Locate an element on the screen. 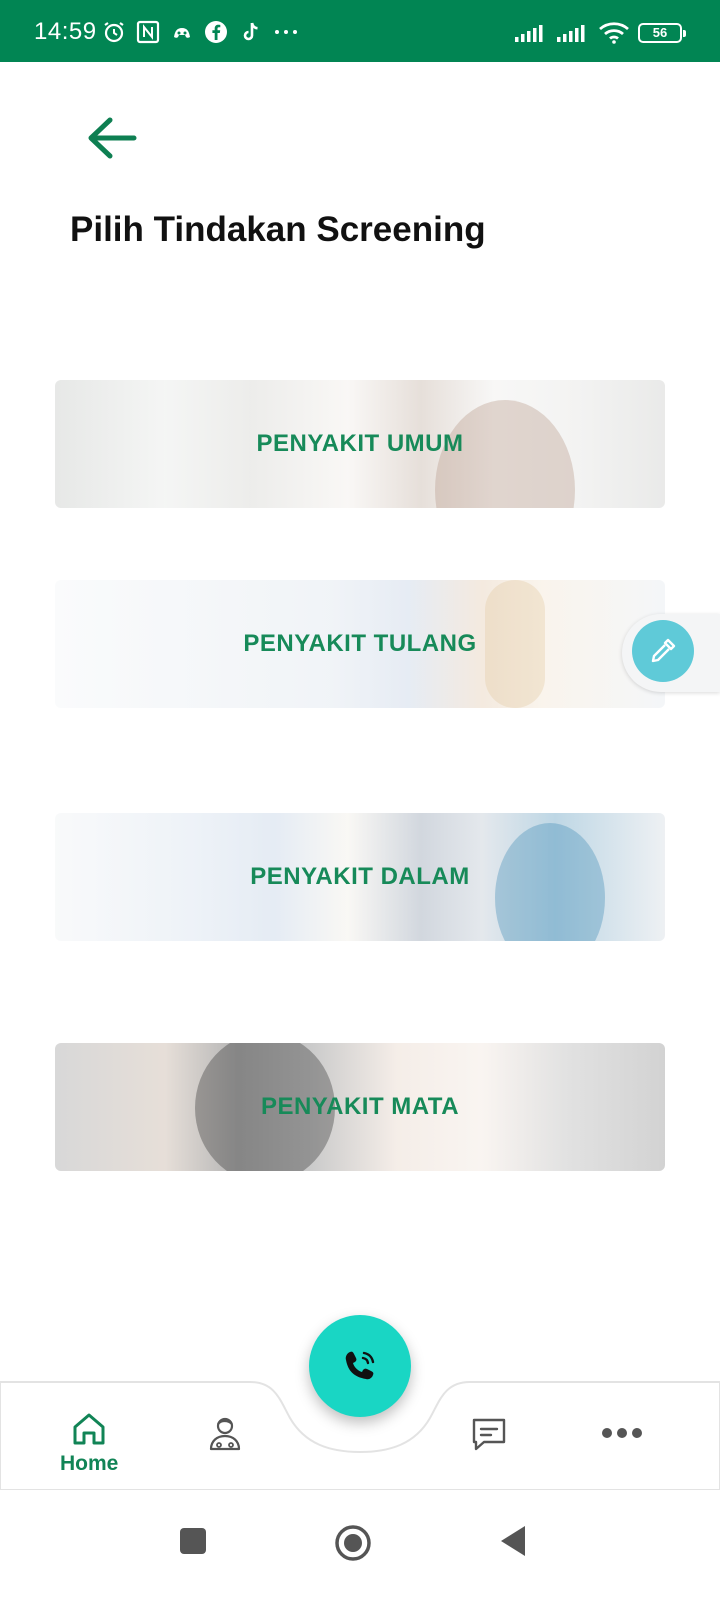 This screenshot has height=1600, width=720. back-button is located at coordinates (112, 140).